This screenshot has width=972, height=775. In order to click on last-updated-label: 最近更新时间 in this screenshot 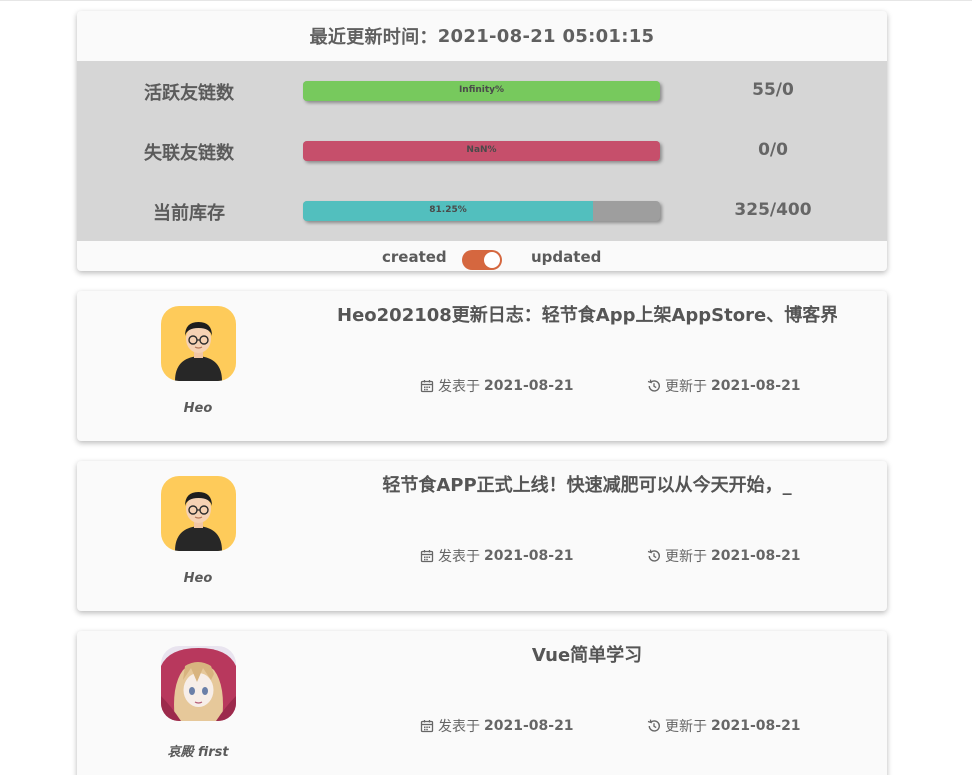, I will do `click(364, 37)`.